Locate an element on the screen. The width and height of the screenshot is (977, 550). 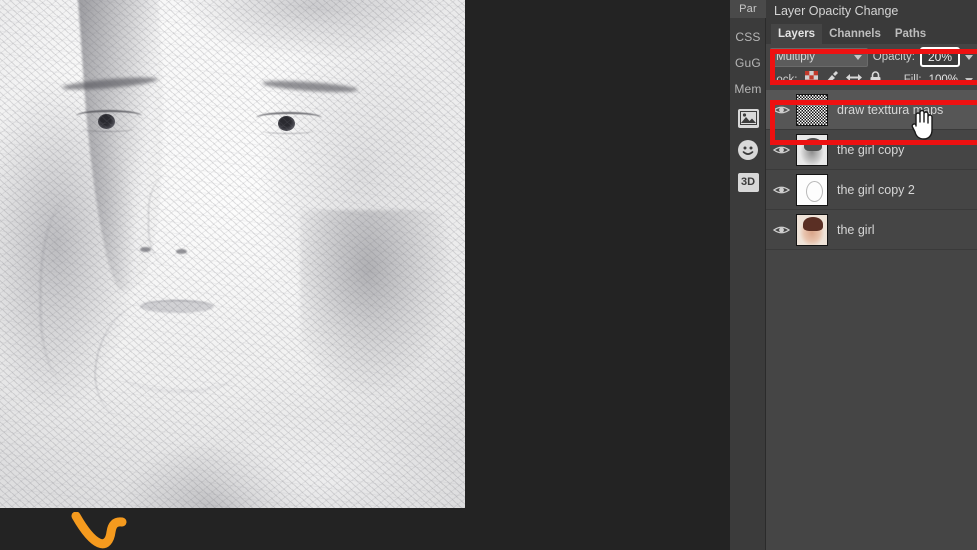
rail-tab-gug: GuG is located at coordinates (748, 63).